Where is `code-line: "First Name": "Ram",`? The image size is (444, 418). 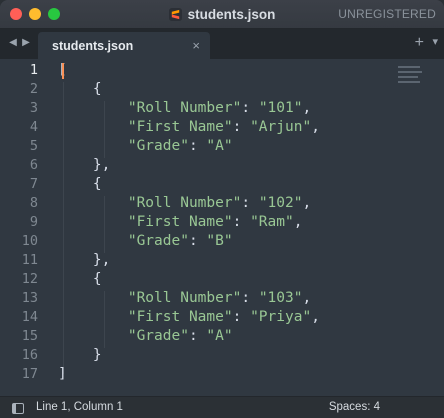
code-line: "First Name": "Ram", is located at coordinates (189, 222).